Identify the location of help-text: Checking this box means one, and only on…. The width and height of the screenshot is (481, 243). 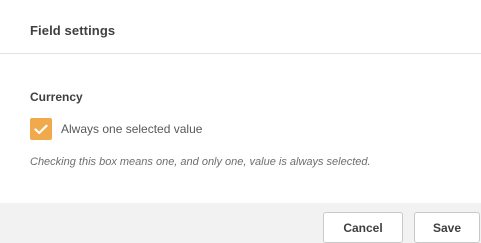
(200, 162).